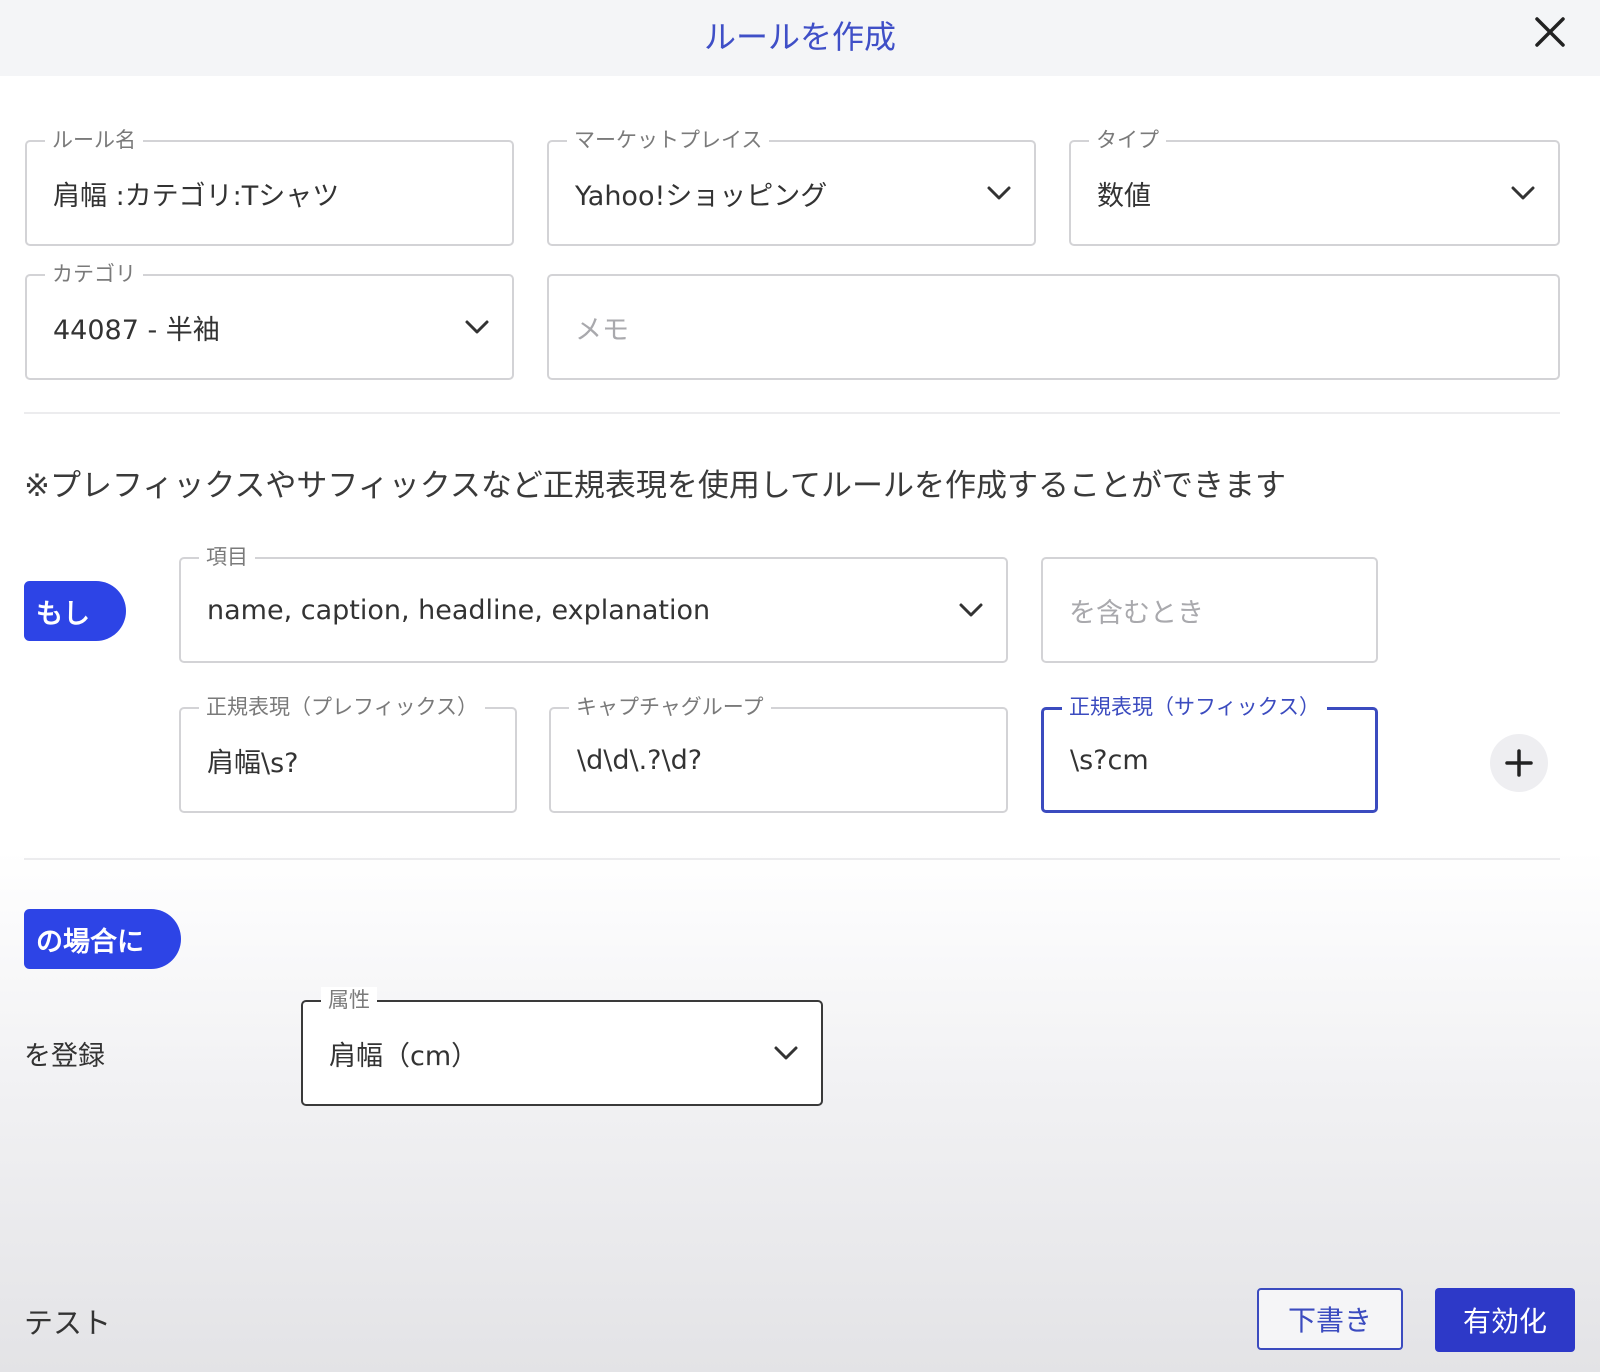 The width and height of the screenshot is (1600, 1372). What do you see at coordinates (1124, 196) in the screenshot?
I see `type-value: 数値` at bounding box center [1124, 196].